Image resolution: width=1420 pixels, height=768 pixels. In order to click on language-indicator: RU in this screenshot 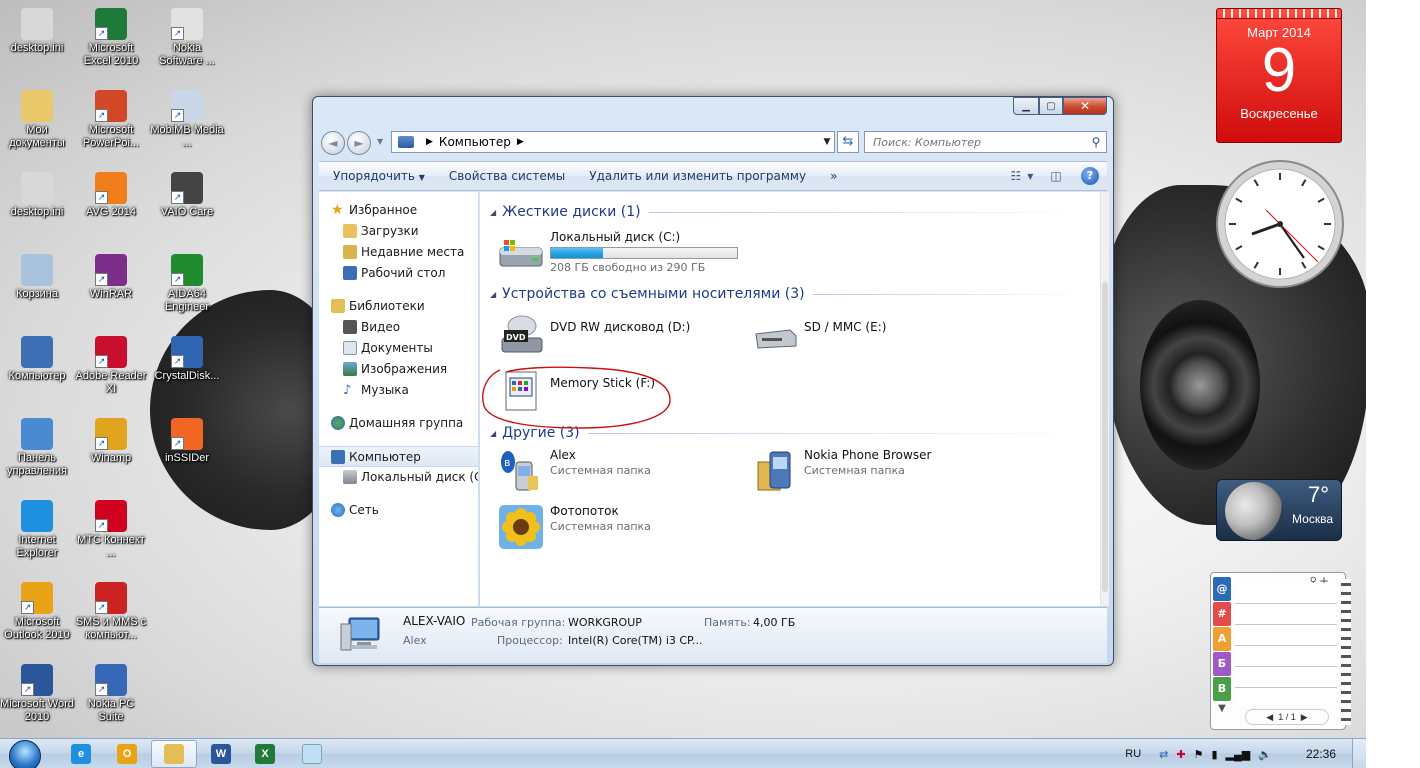, I will do `click(1133, 754)`.